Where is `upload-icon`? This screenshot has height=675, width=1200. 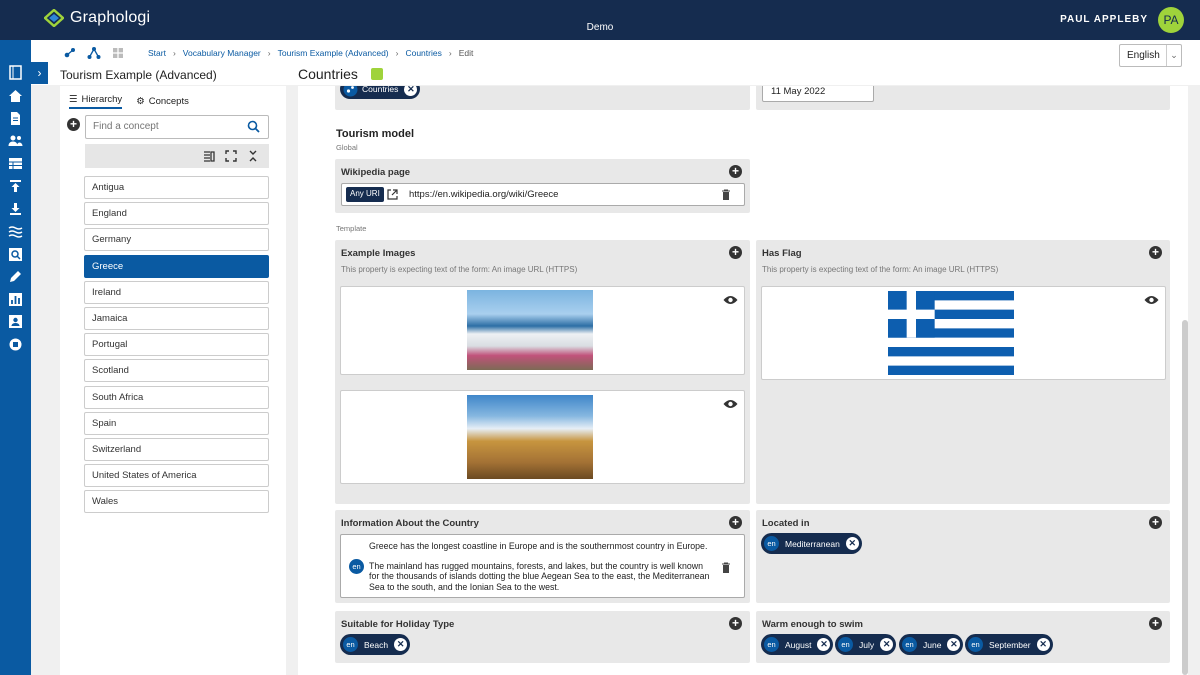
upload-icon is located at coordinates (15, 186).